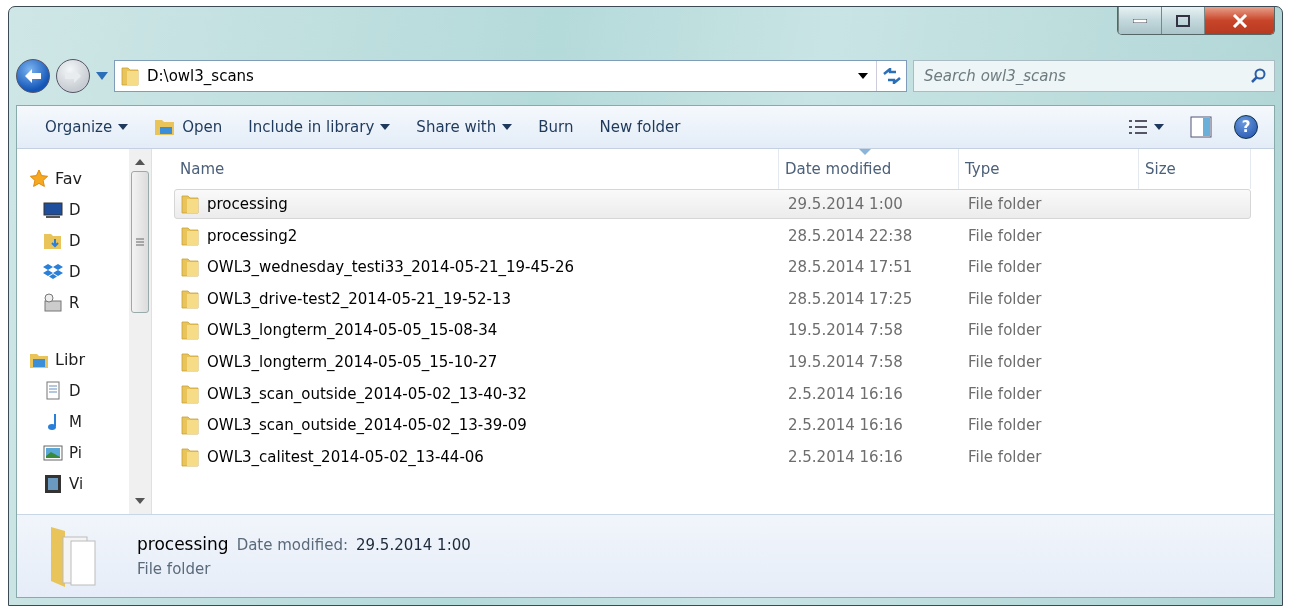 Image resolution: width=1291 pixels, height=612 pixels. I want to click on search-field: Search owl3_scans, so click(1094, 76).